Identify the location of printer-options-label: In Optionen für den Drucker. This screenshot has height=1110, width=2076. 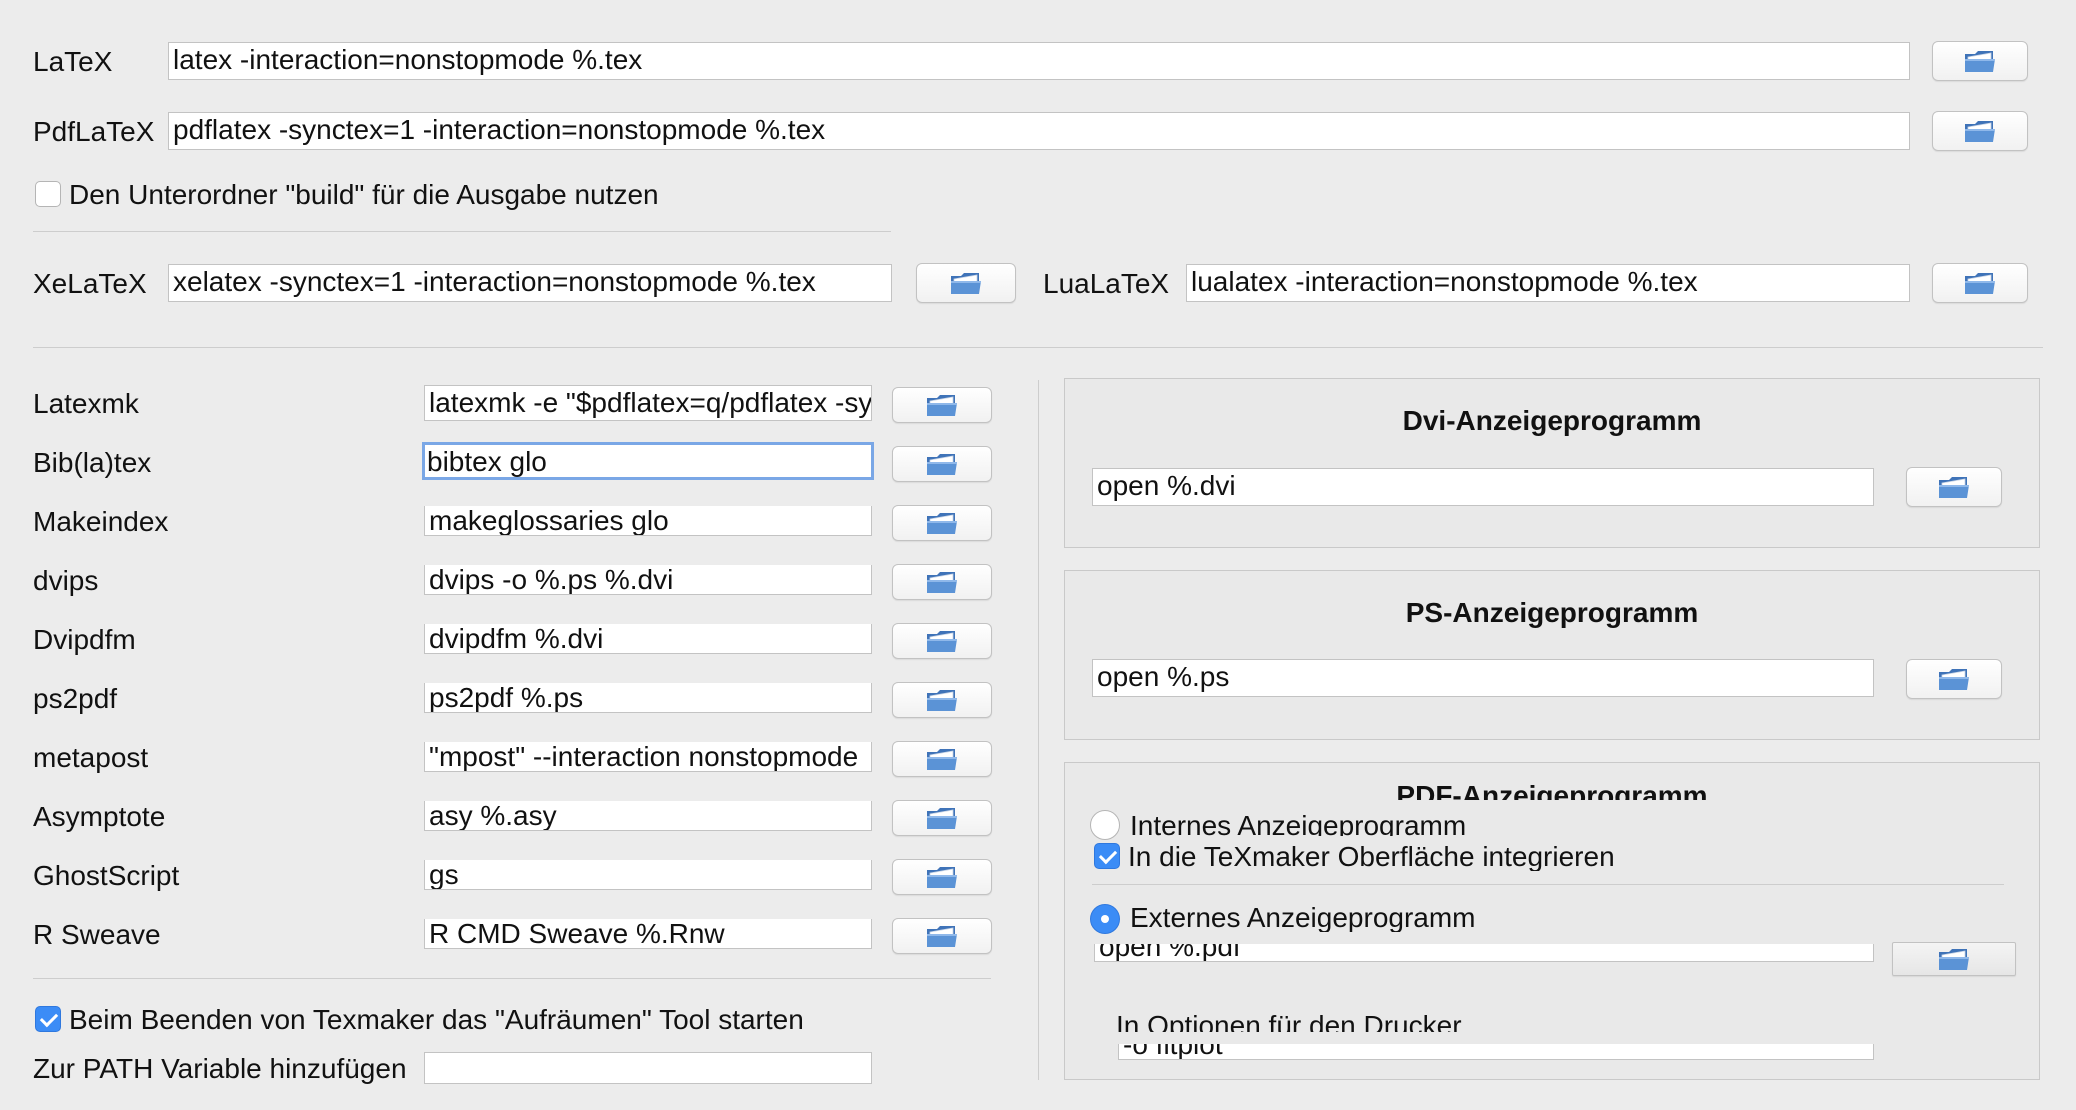
(1289, 1021).